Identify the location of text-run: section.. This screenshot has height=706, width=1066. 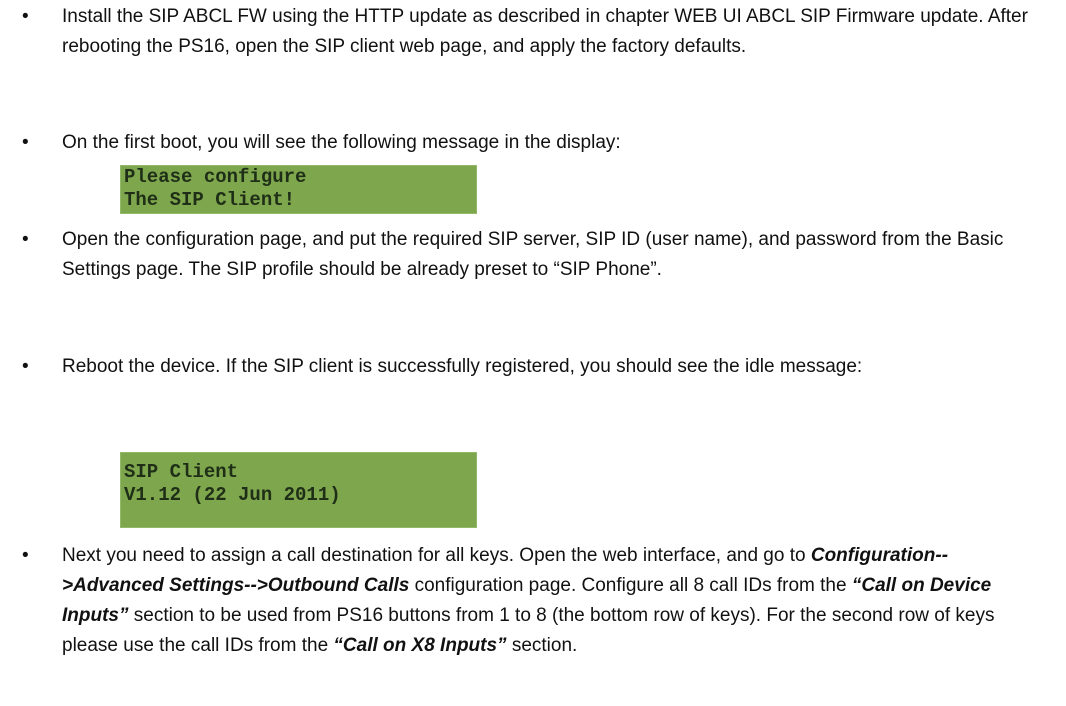
(542, 645).